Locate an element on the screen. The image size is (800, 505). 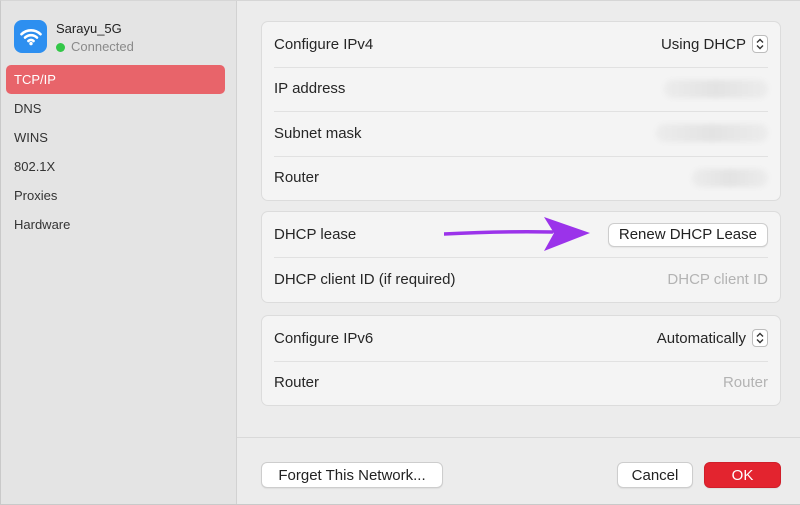
configure-ipv6-popup: Automatically is located at coordinates (712, 338).